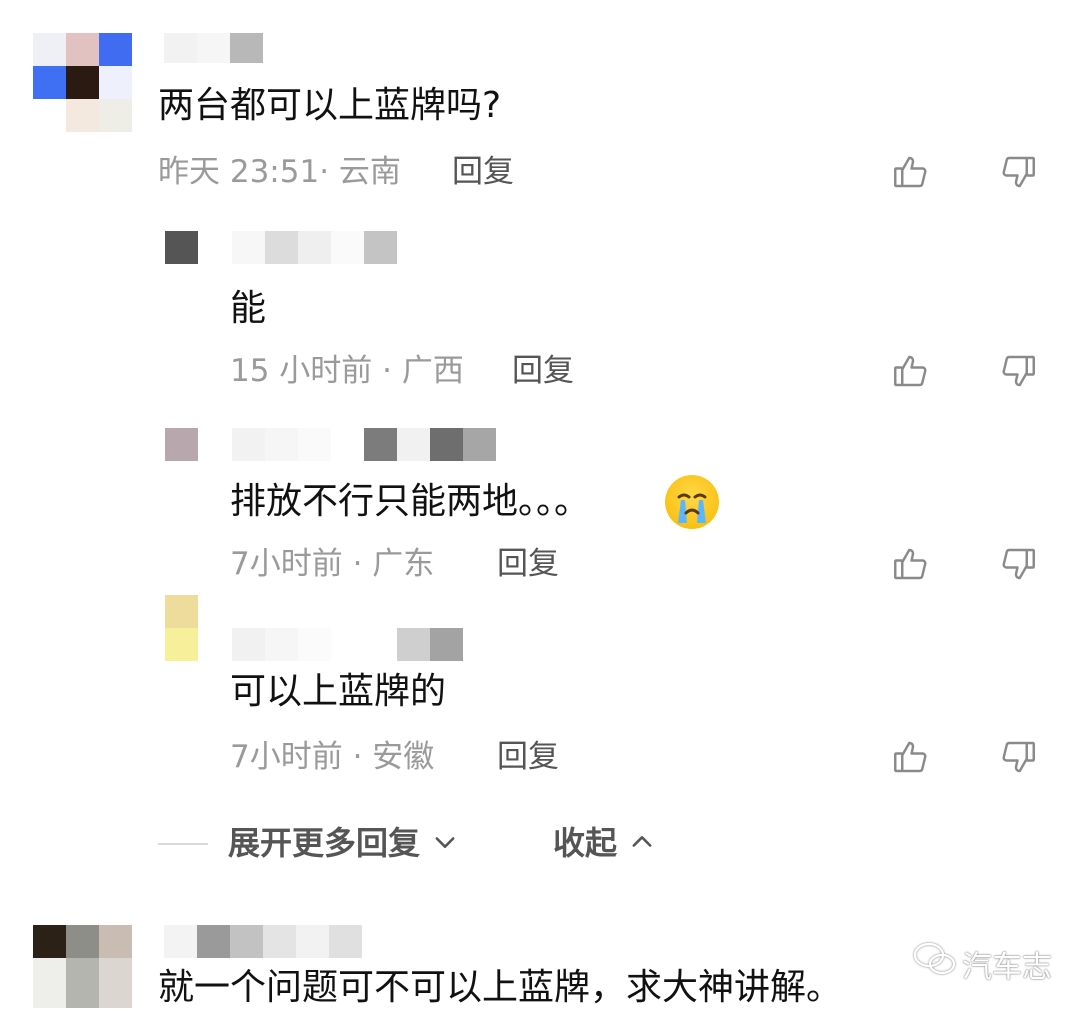 This screenshot has width=1080, height=1010. What do you see at coordinates (347, 371) in the screenshot?
I see `comment-meta: 15 小时前 · 广西` at bounding box center [347, 371].